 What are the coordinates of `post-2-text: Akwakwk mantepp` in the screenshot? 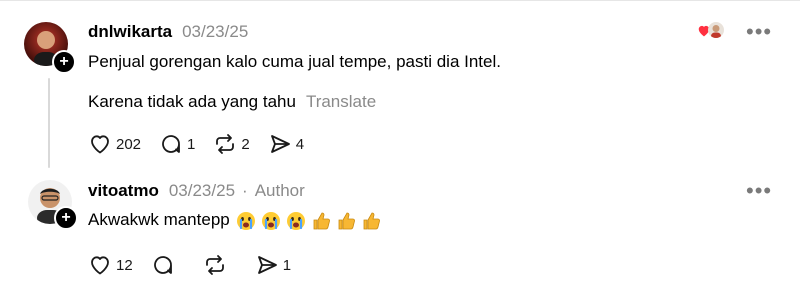 It's located at (159, 219).